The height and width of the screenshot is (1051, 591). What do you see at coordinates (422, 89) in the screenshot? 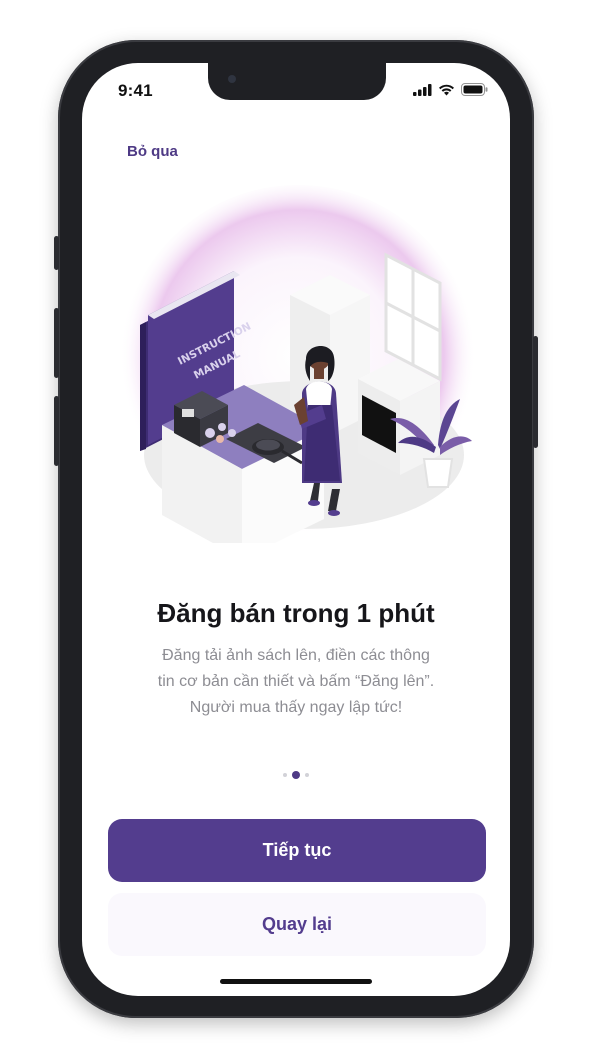
I see `cellular-signal-icon` at bounding box center [422, 89].